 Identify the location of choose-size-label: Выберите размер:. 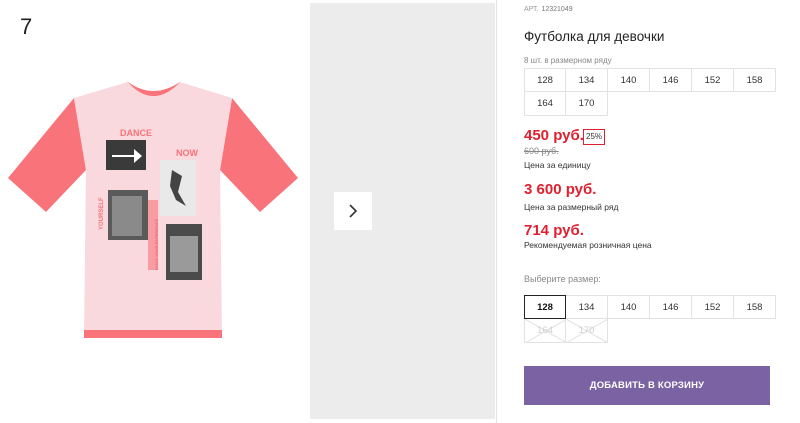
(562, 279).